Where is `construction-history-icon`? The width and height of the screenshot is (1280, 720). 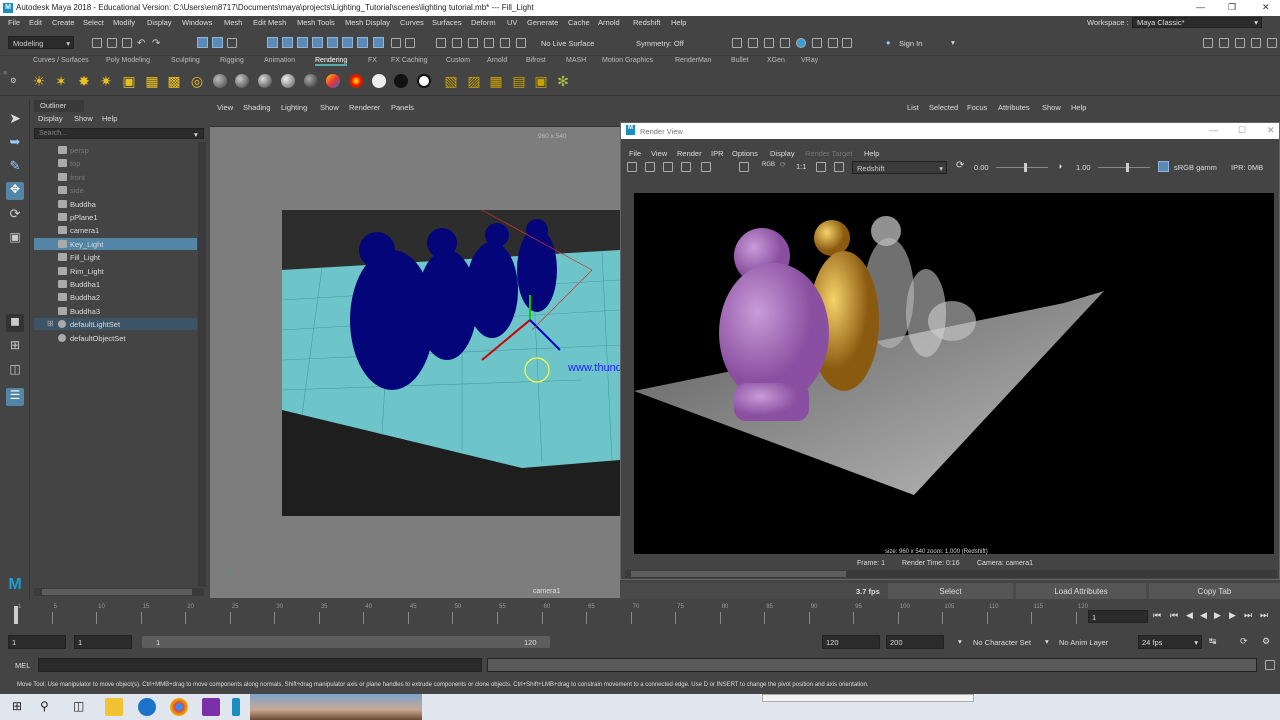
construction-history-icon is located at coordinates (457, 43).